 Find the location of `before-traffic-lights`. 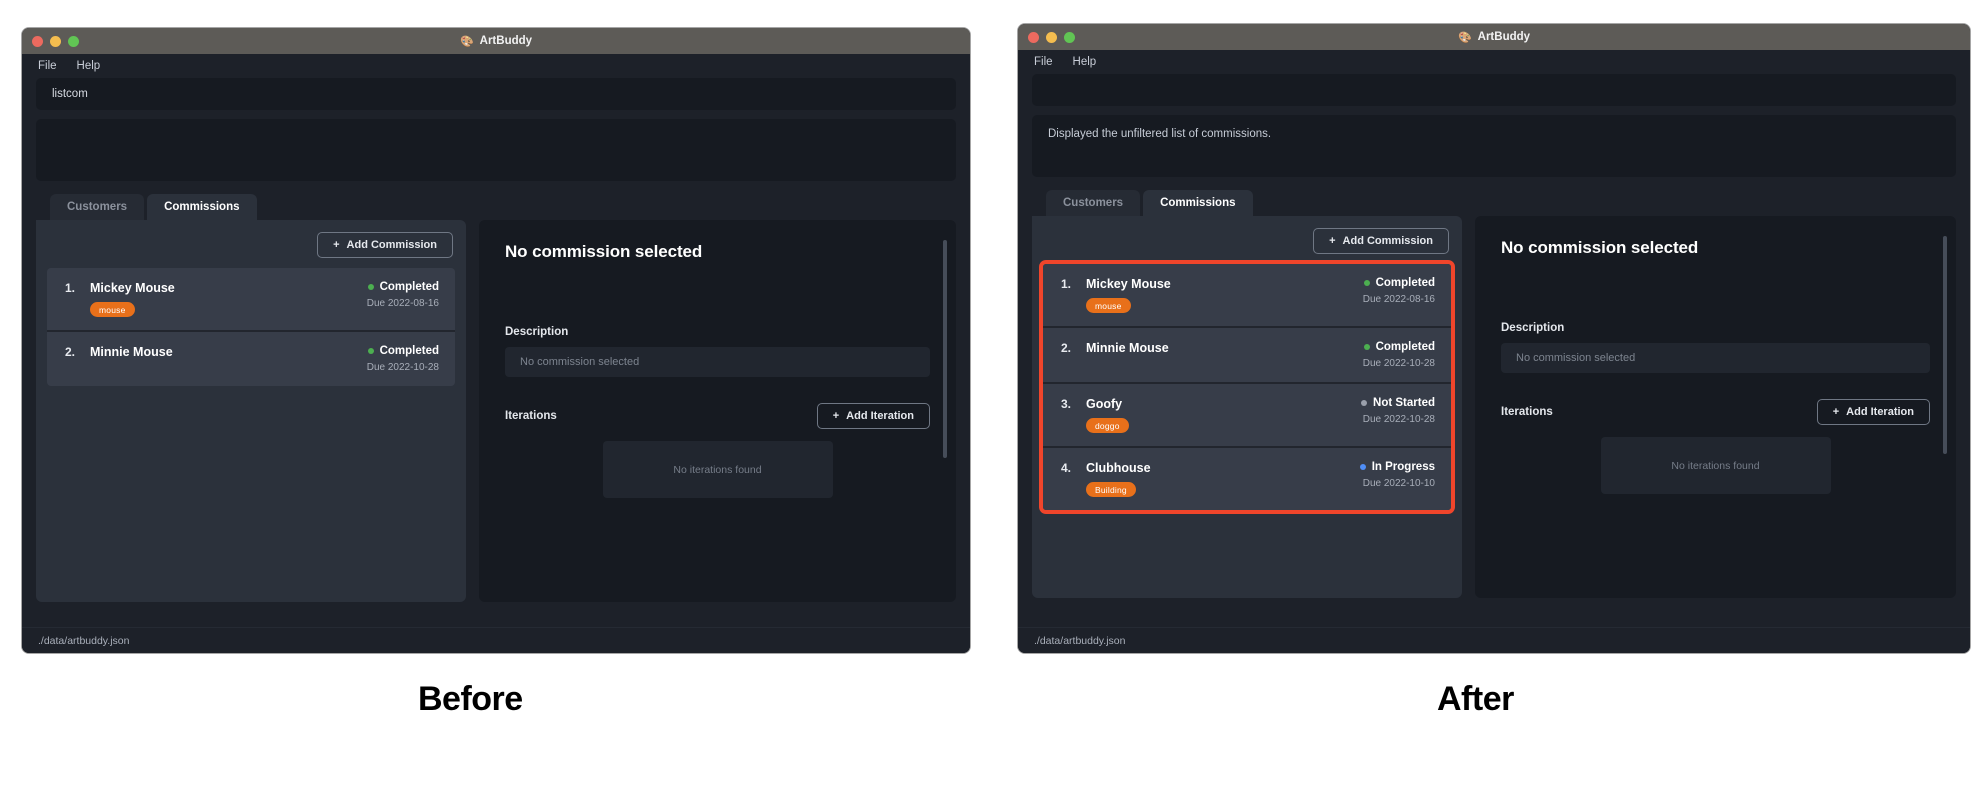

before-traffic-lights is located at coordinates (50, 41).